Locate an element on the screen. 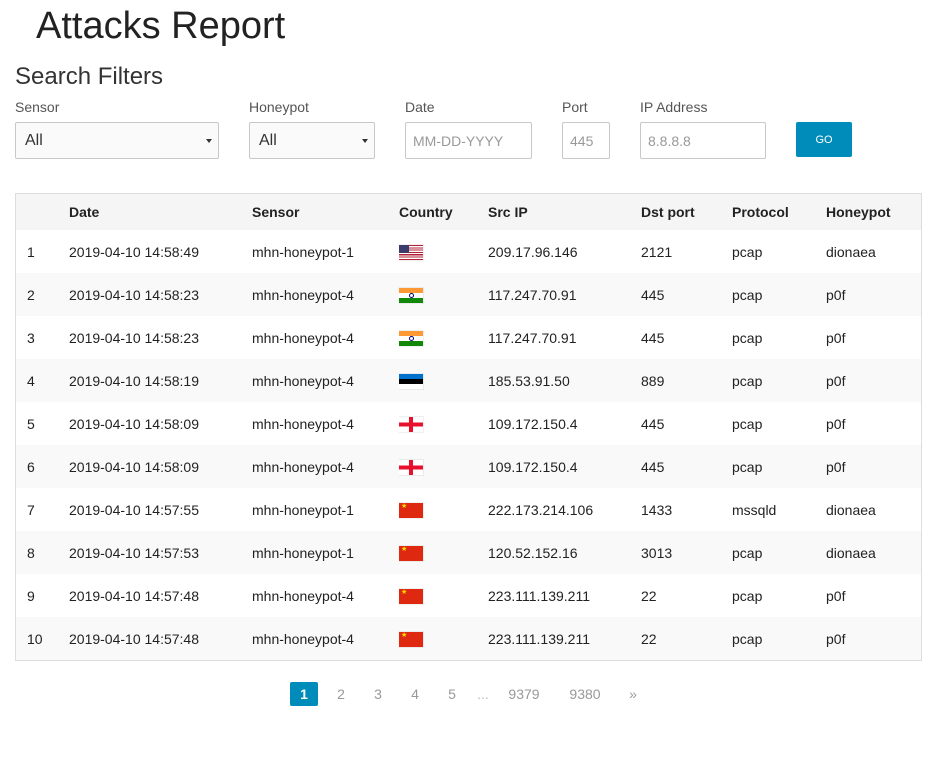 The height and width of the screenshot is (767, 939). header-sensor: Sensor is located at coordinates (276, 212).